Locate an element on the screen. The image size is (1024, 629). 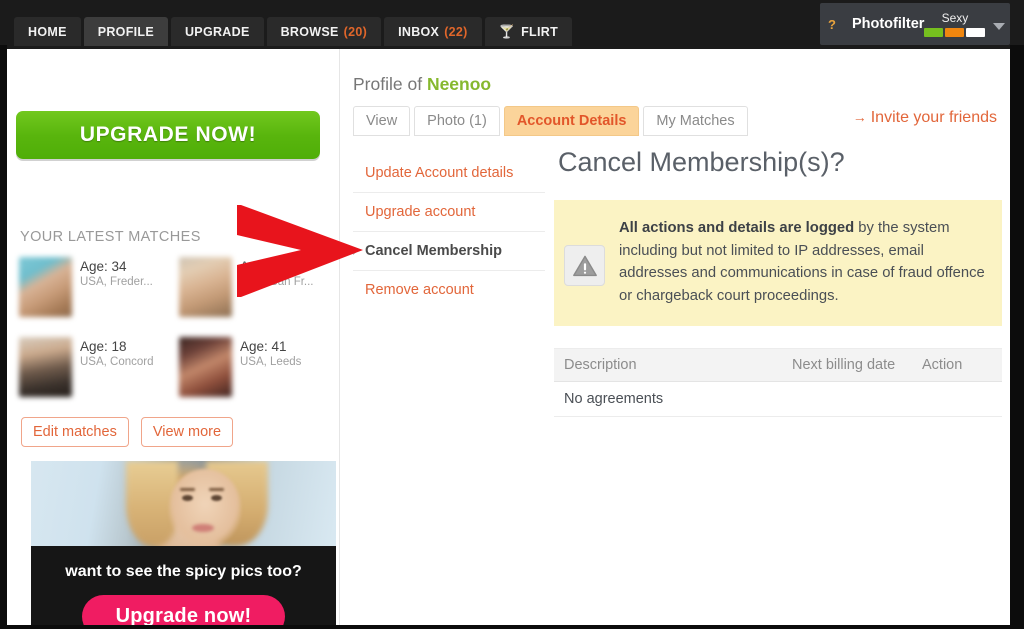
swatch-orange is located at coordinates (955, 32).